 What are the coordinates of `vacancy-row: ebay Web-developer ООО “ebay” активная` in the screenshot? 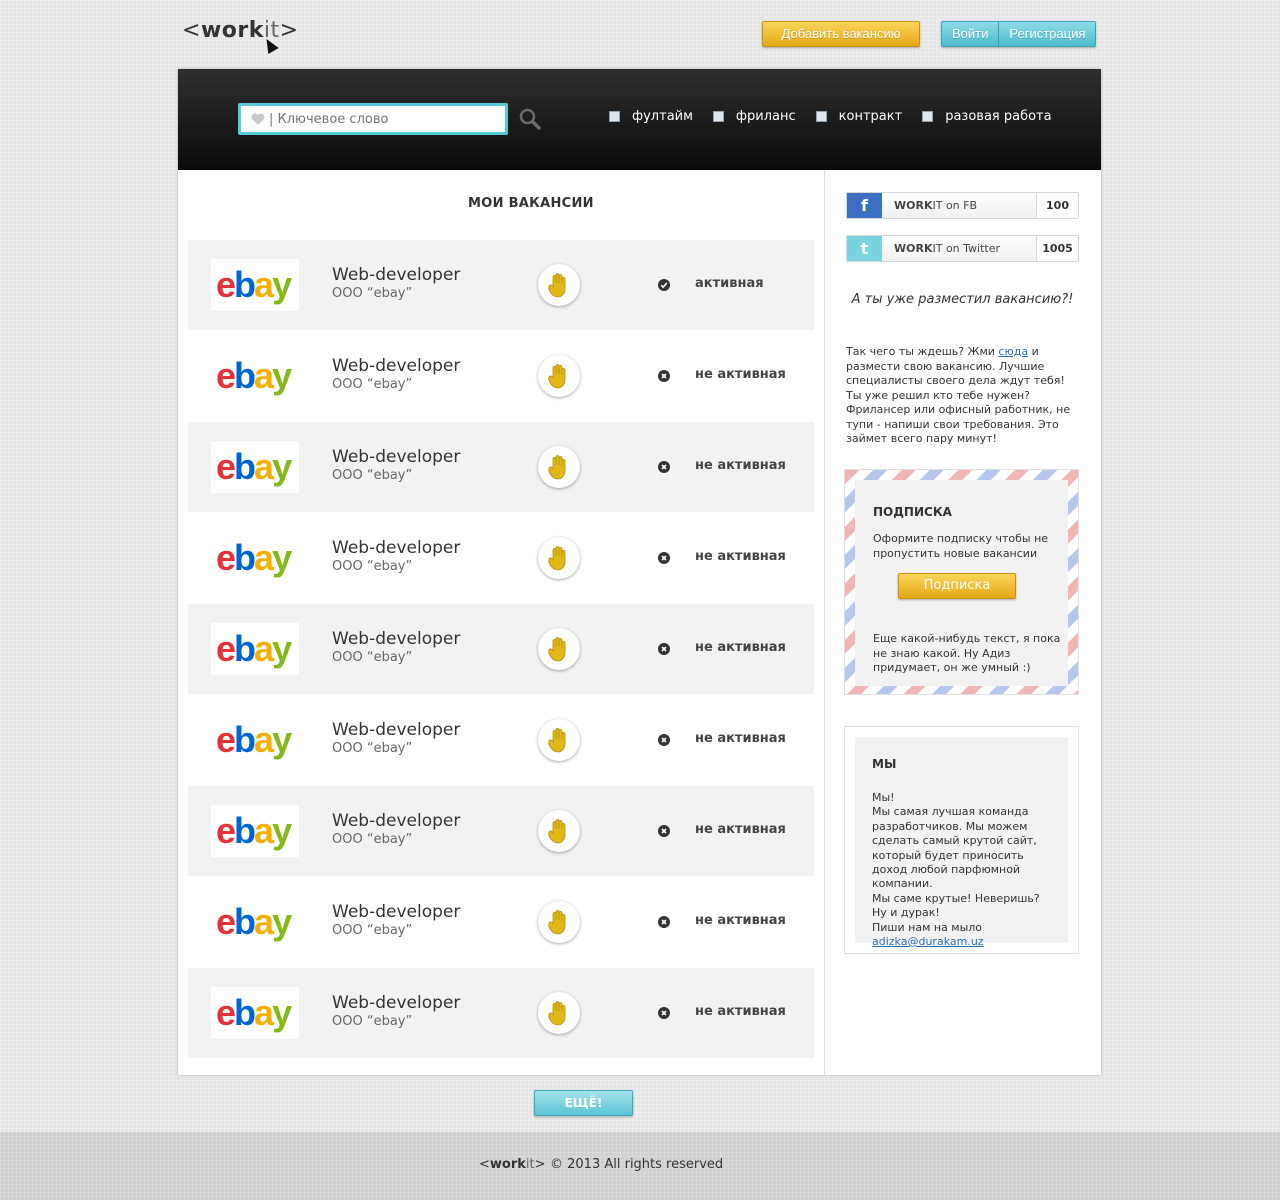 It's located at (501, 285).